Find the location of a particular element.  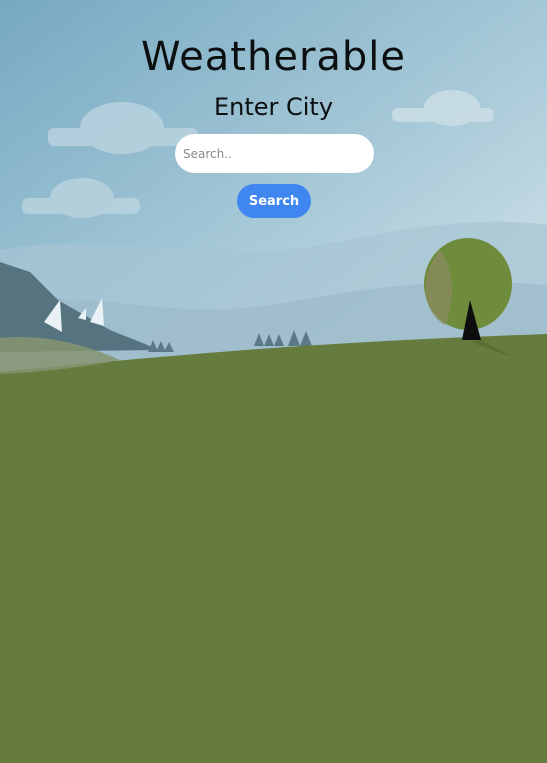

app-title: Weatherable is located at coordinates (273, 57).